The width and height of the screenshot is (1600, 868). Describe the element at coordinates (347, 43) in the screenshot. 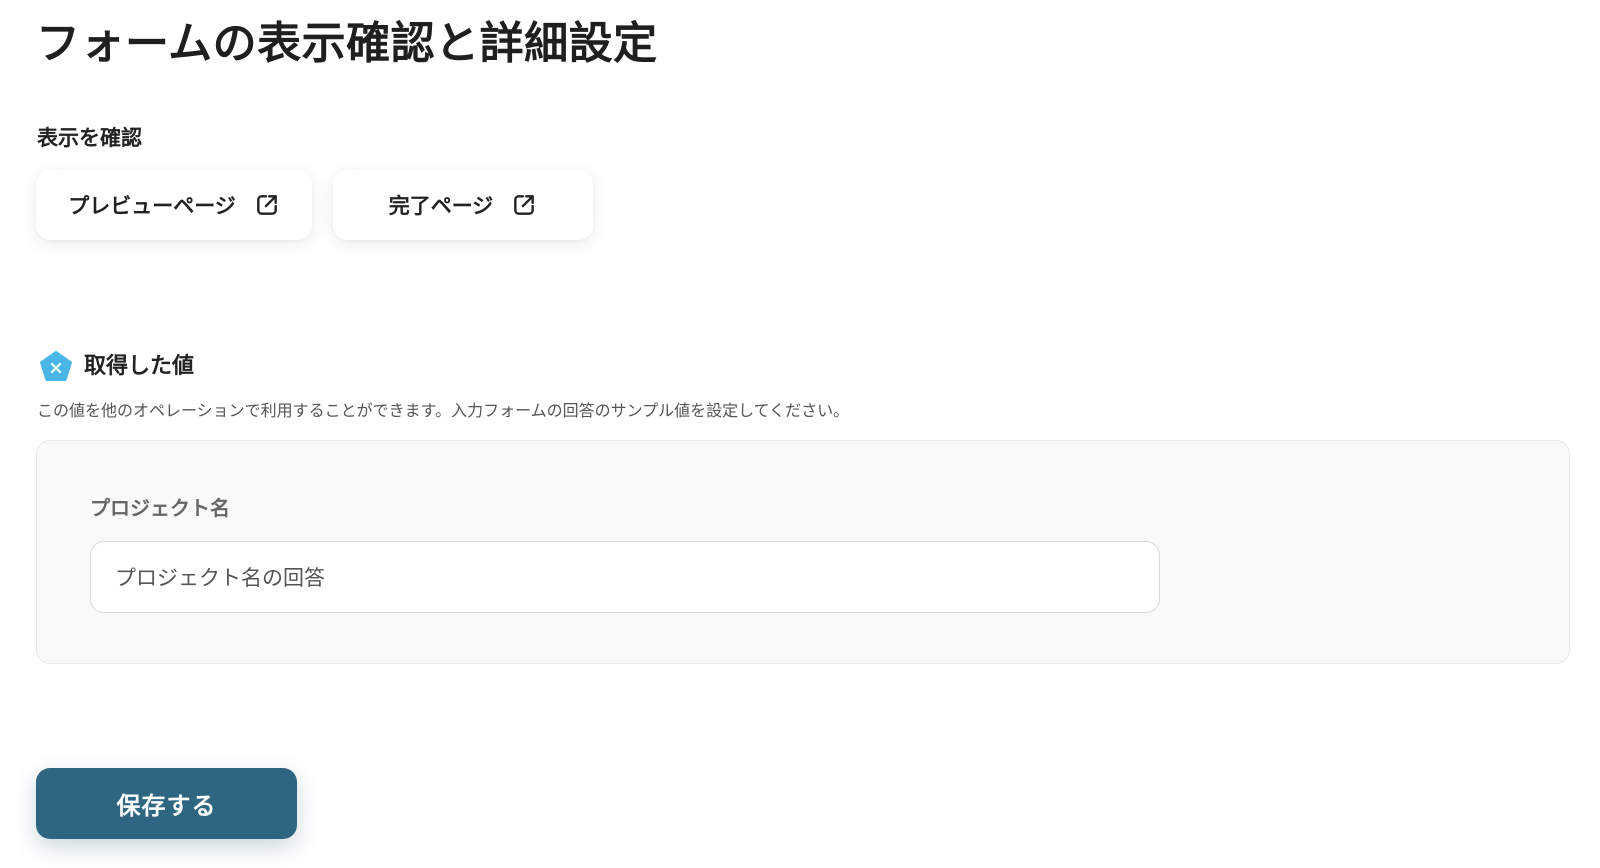

I see `page-title: フォームの表示確認と詳細設定` at that location.